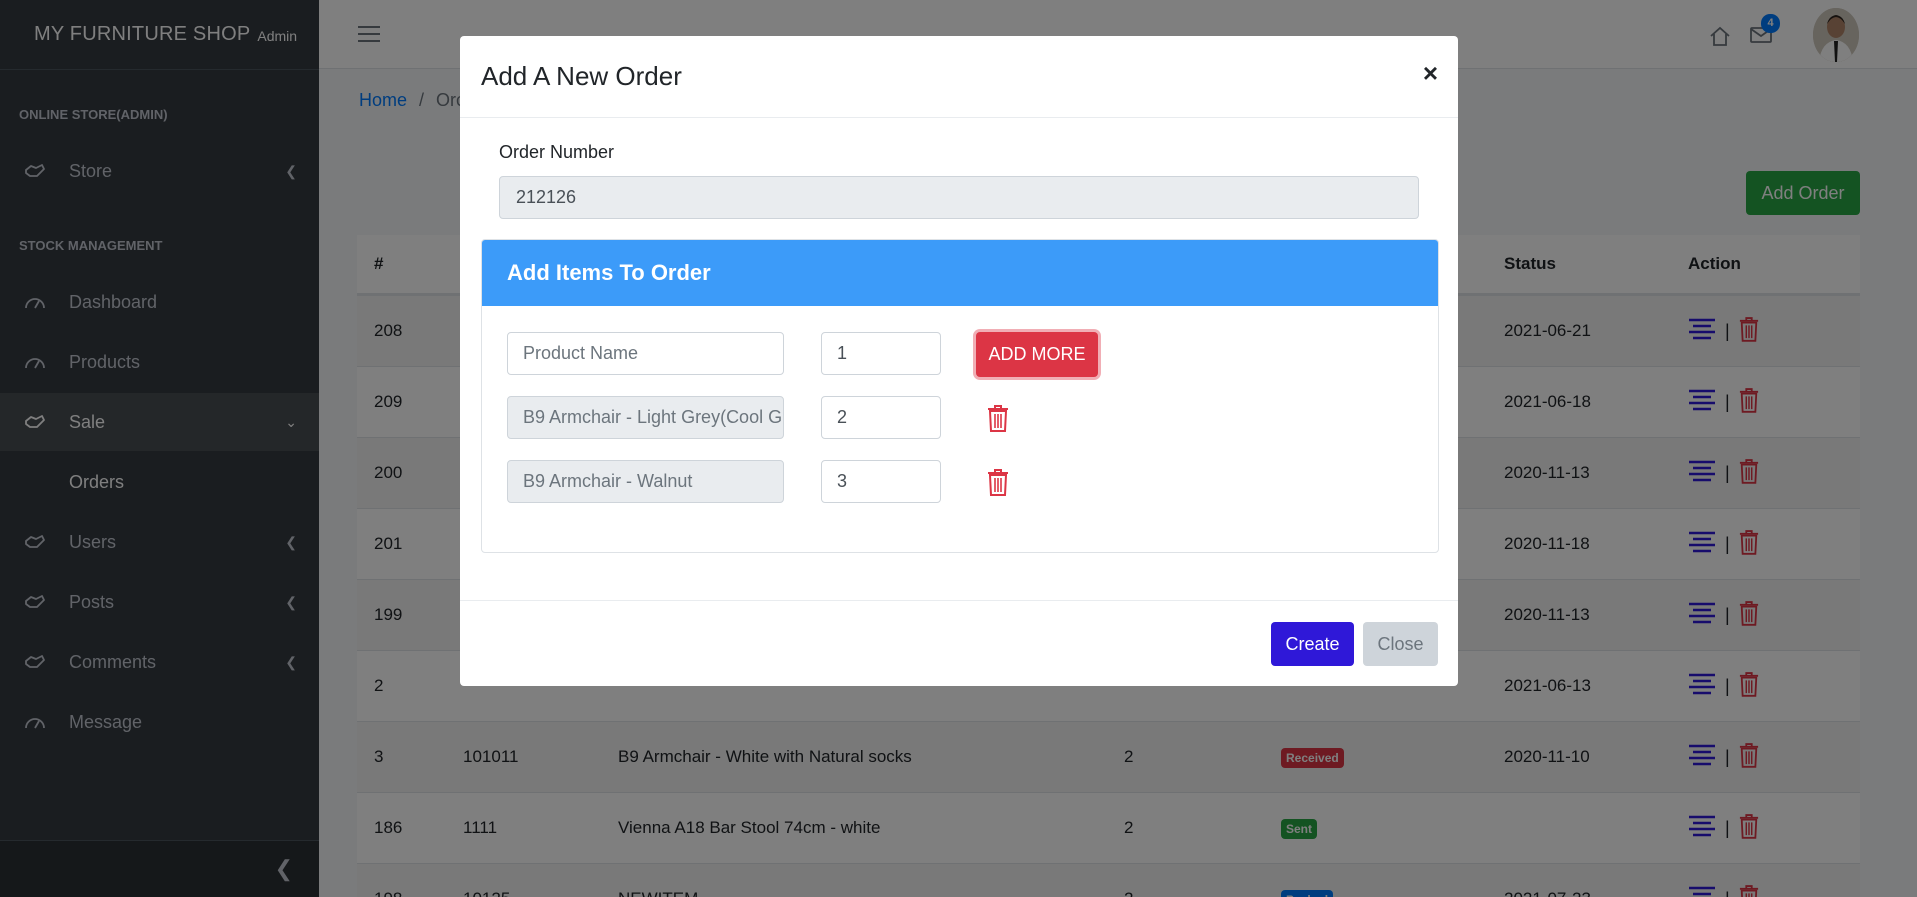 The height and width of the screenshot is (897, 1917). What do you see at coordinates (881, 417) in the screenshot?
I see `item-quantity-input: 2` at bounding box center [881, 417].